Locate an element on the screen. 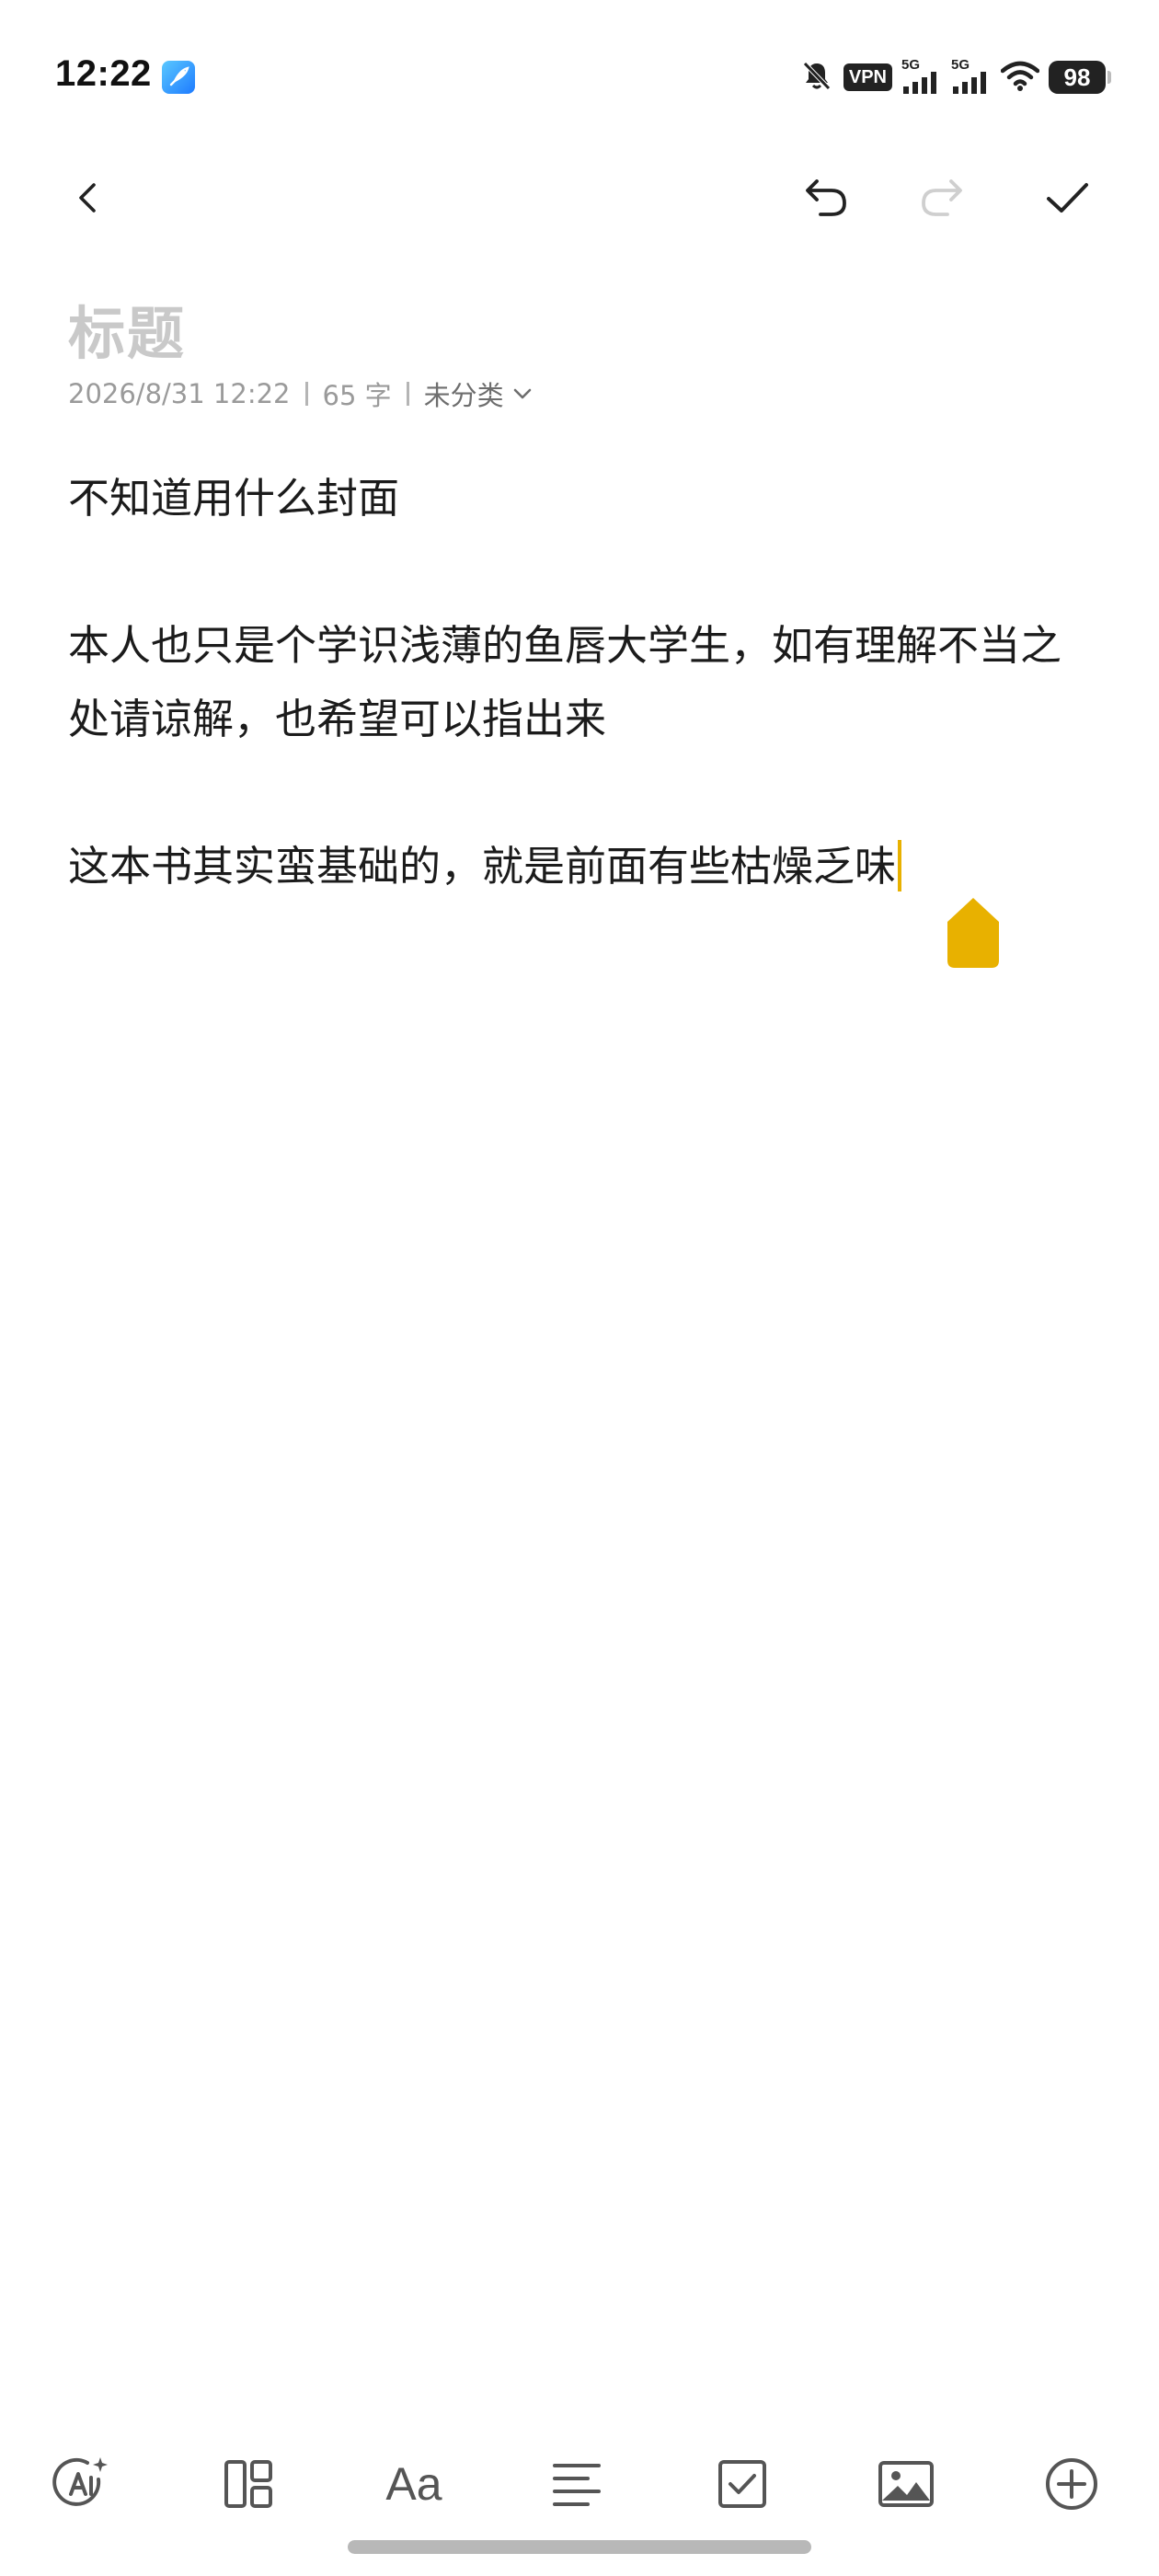 This screenshot has height=2576, width=1159. undo-icon is located at coordinates (826, 197).